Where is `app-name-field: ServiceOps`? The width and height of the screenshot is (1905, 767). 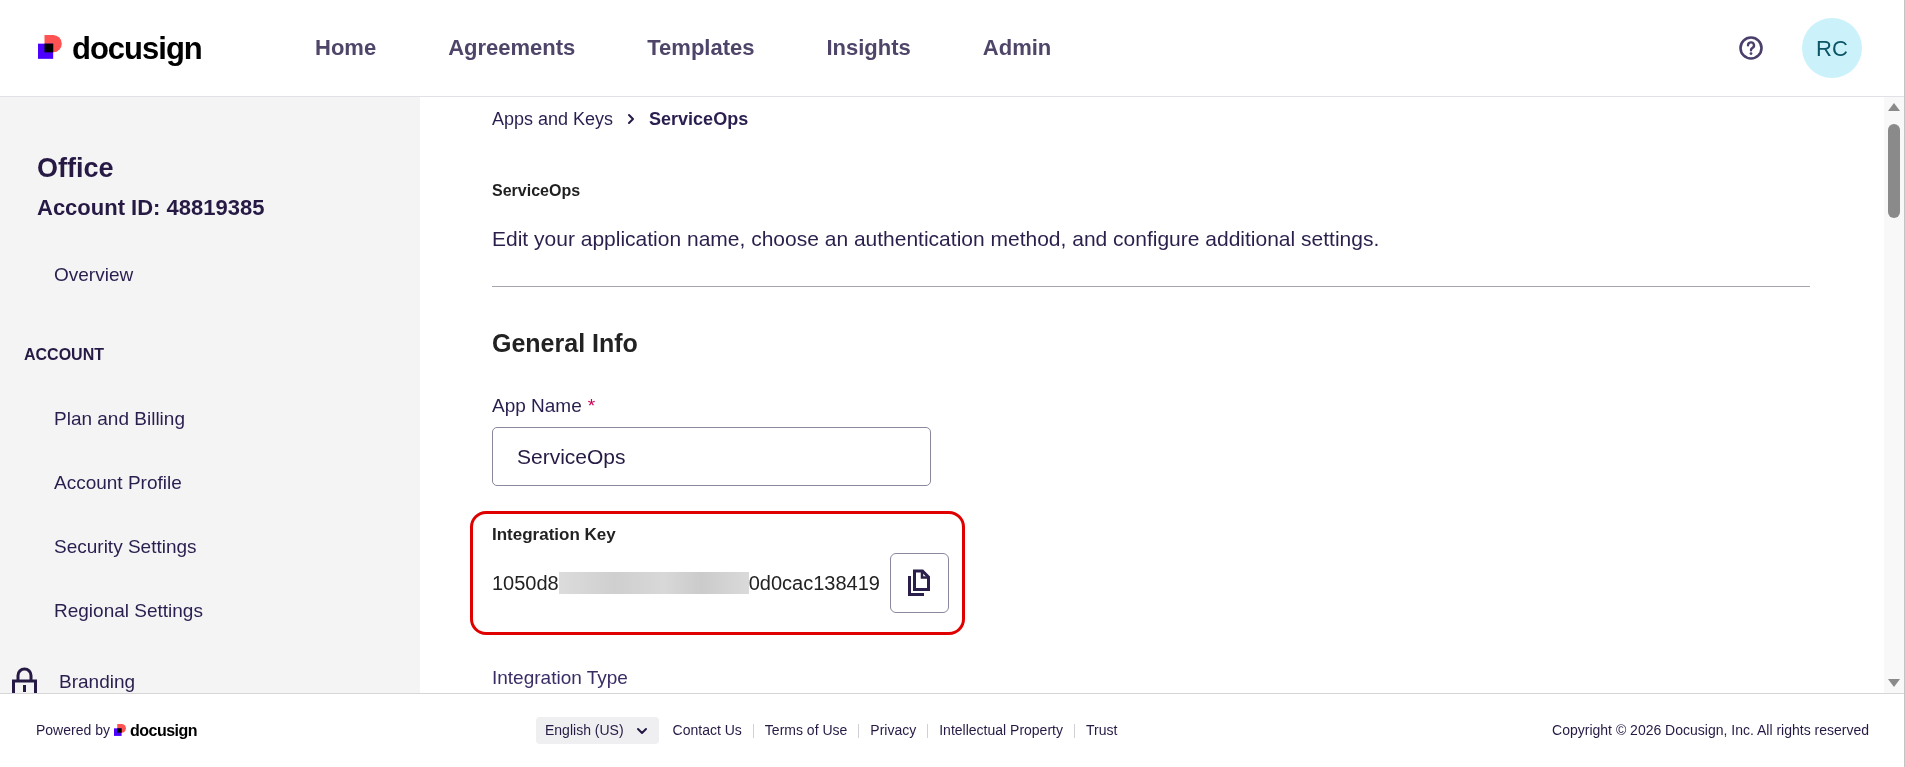 app-name-field: ServiceOps is located at coordinates (711, 456).